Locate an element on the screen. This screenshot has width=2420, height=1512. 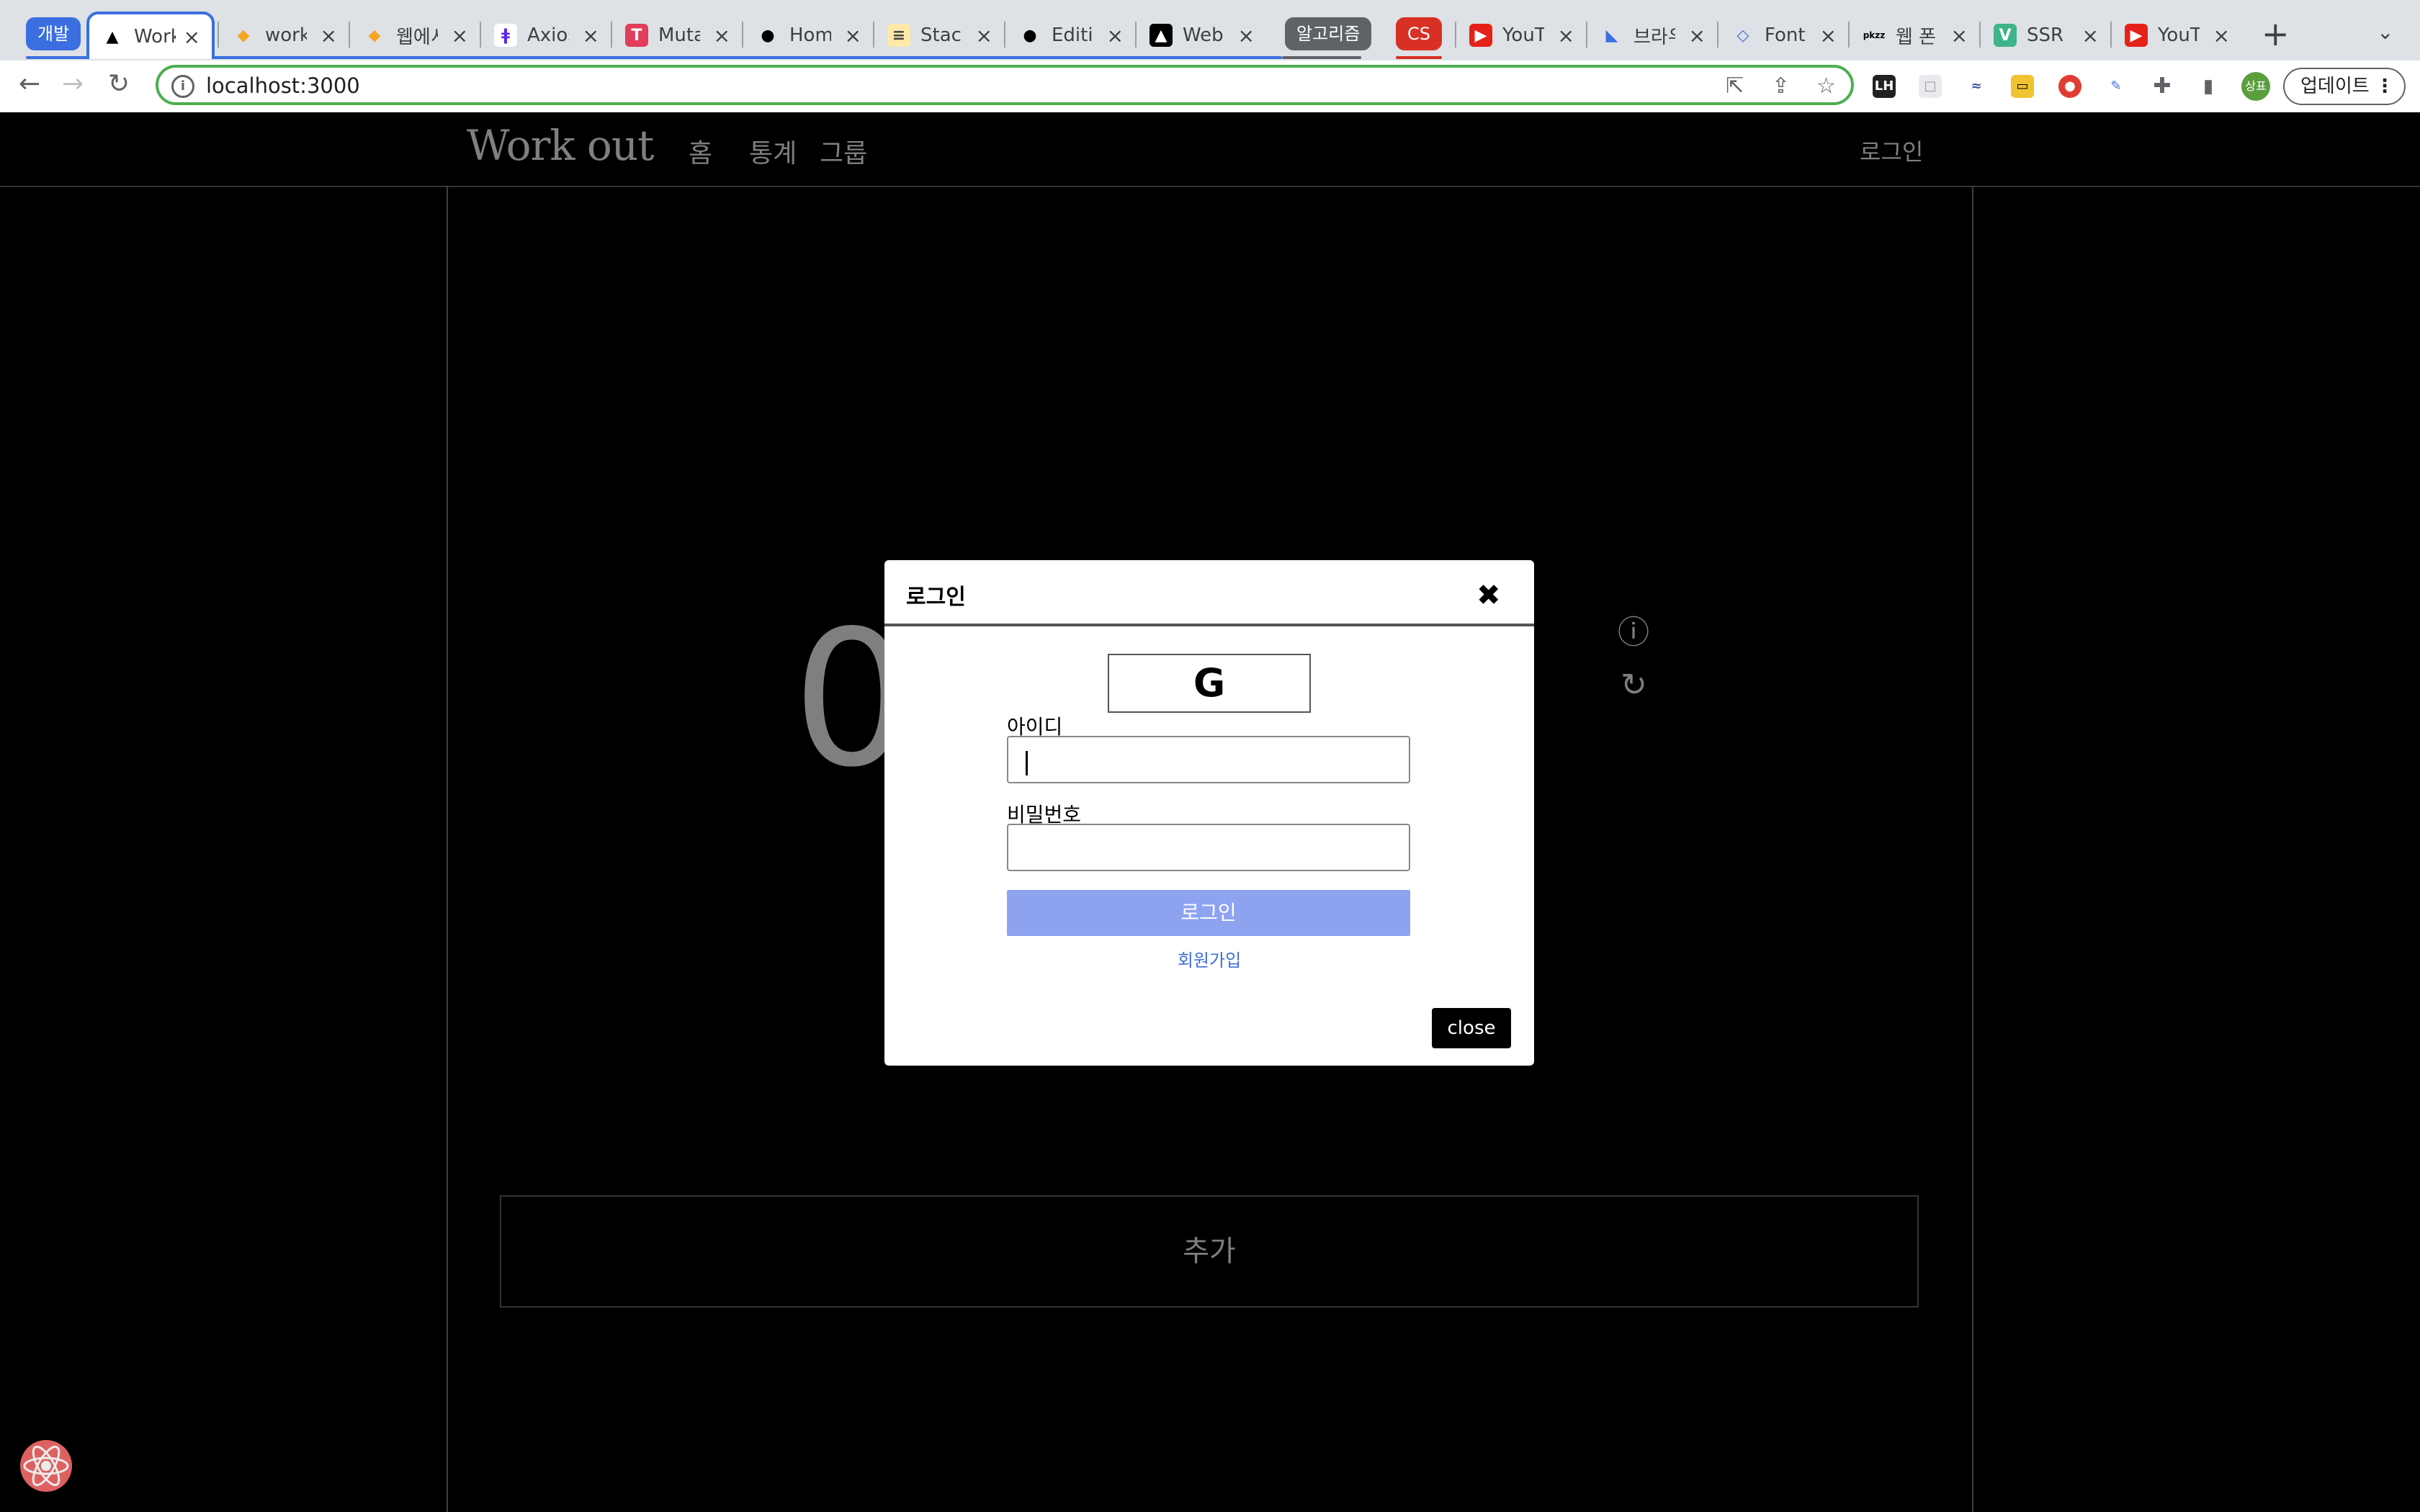
pkzz-icon: pkzz is located at coordinates (1874, 35).